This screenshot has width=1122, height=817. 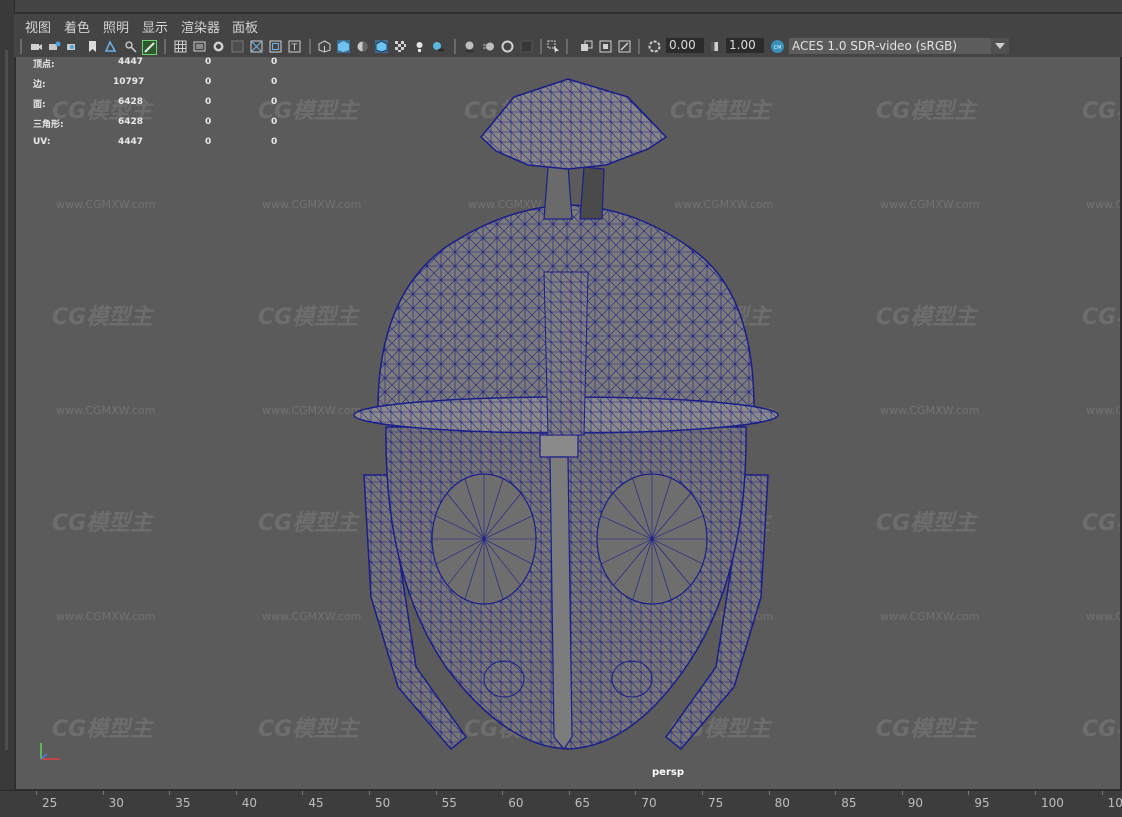 What do you see at coordinates (36, 46) in the screenshot?
I see `select-camera-icon` at bounding box center [36, 46].